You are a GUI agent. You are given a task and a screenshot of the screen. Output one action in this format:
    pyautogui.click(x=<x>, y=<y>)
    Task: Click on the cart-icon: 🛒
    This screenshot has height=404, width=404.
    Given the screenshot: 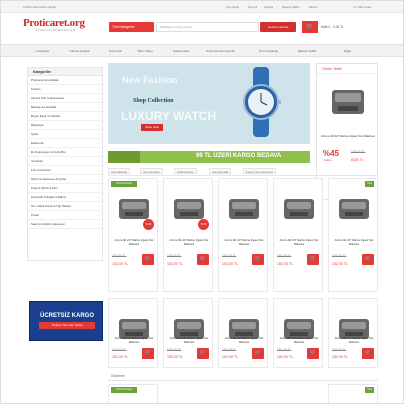 What is the action you would take?
    pyautogui.click(x=310, y=27)
    